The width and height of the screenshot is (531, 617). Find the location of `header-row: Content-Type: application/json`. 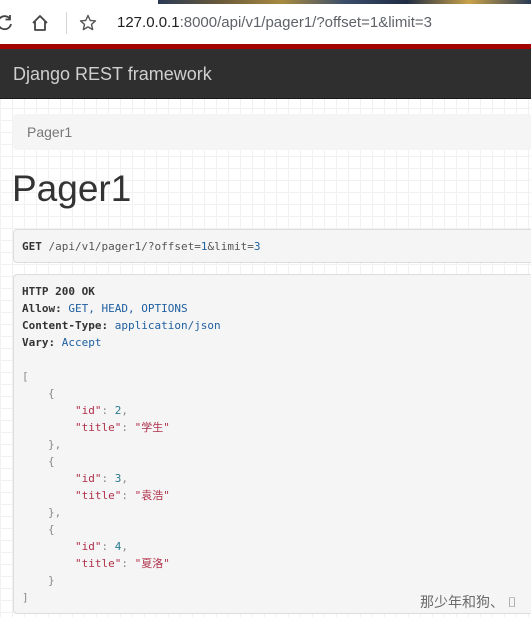

header-row: Content-Type: application/json is located at coordinates (121, 326).